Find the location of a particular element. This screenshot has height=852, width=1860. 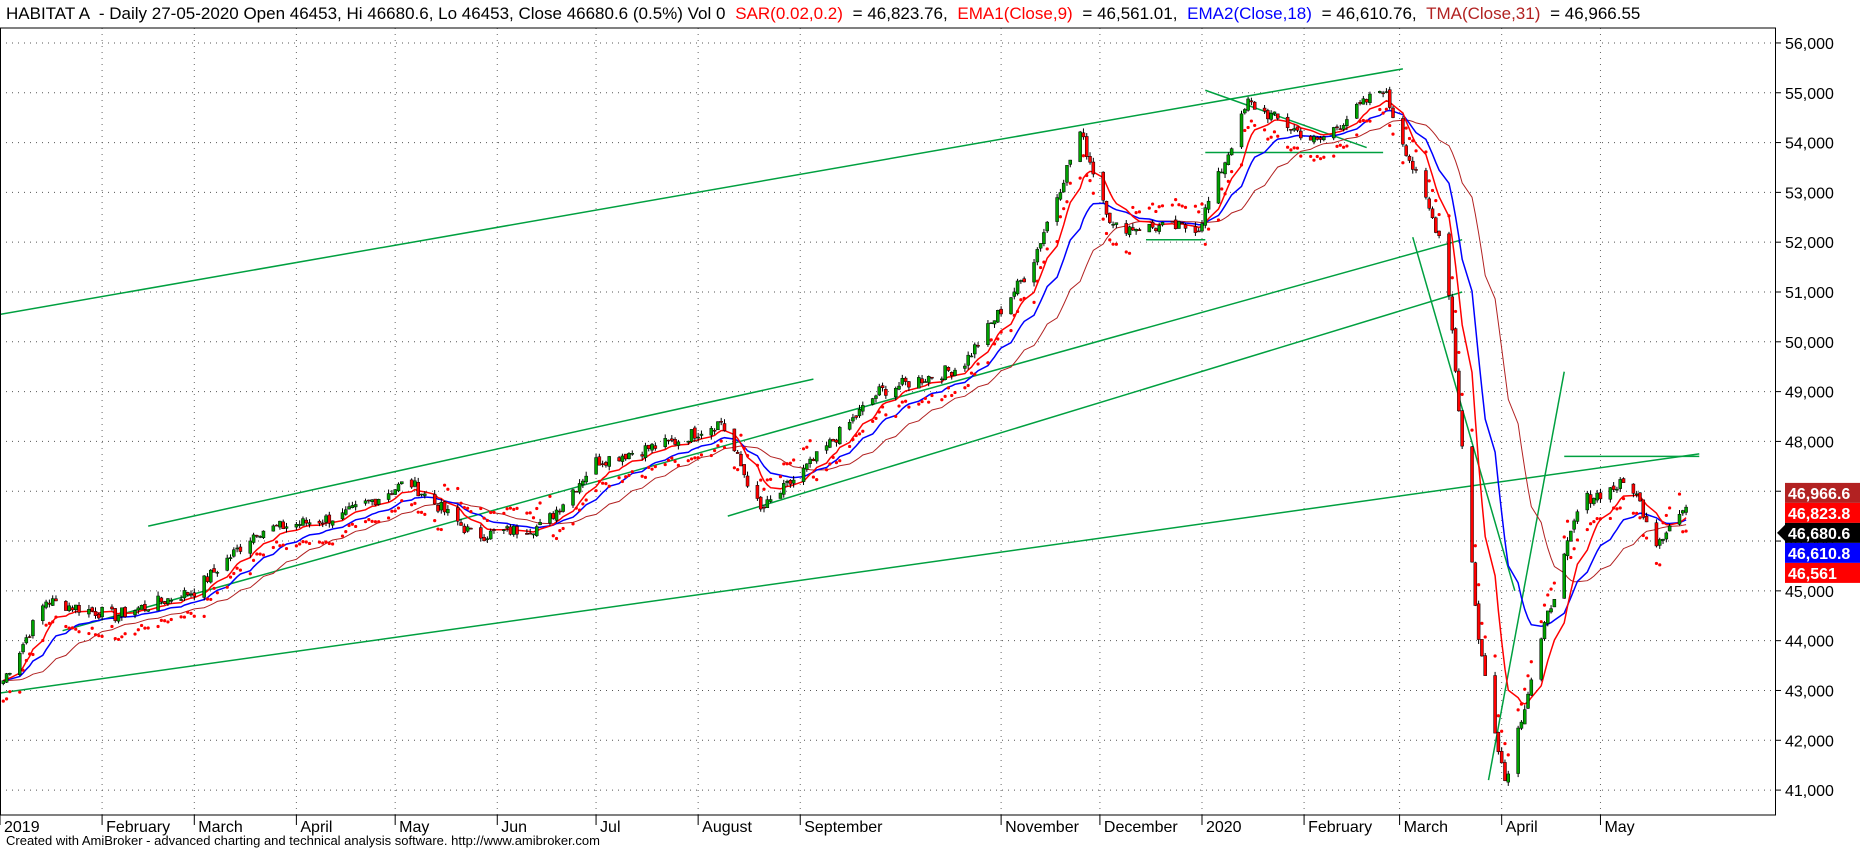

header-ind-1-label: EMA1(Close,9) is located at coordinates (1014, 13).